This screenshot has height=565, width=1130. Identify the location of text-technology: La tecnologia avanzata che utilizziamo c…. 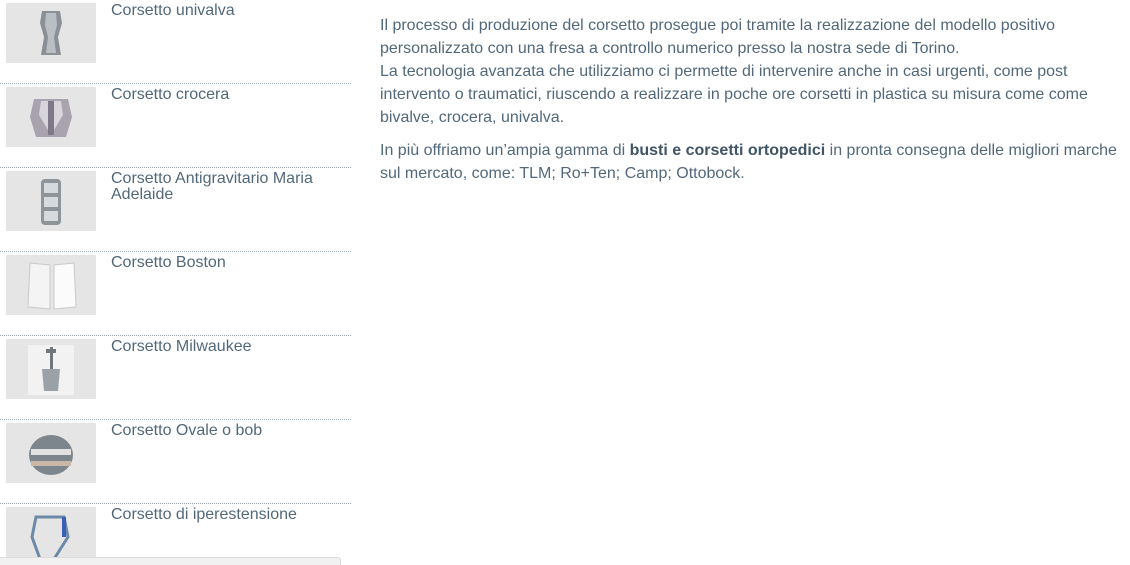
(734, 94).